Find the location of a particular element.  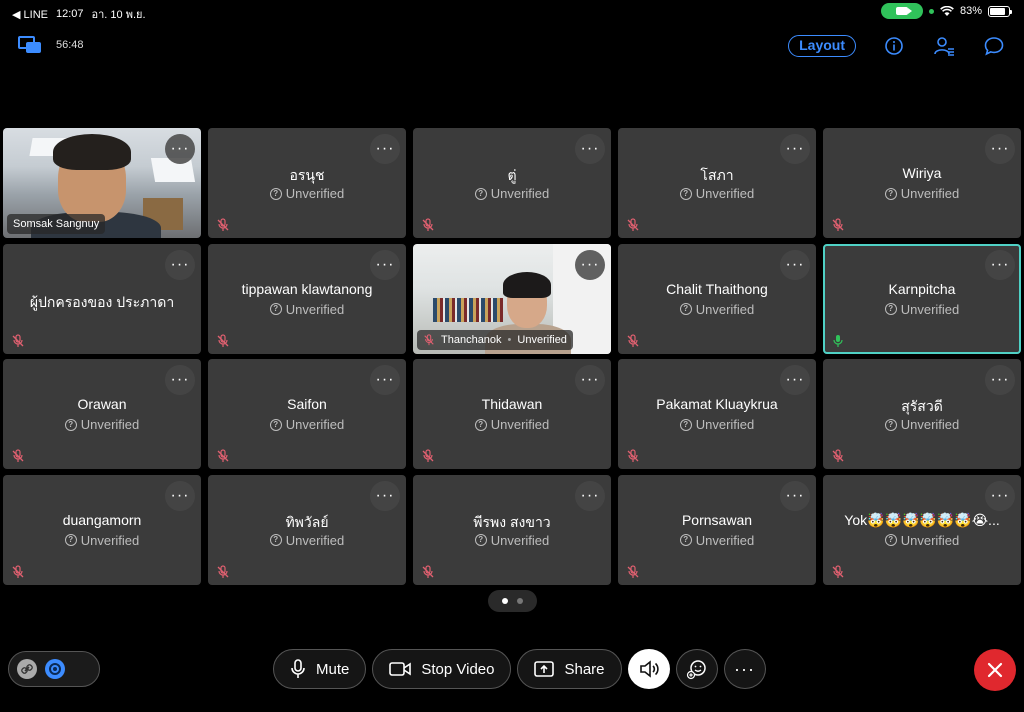

participant-tile: ··· สุรัสวดี ? Unverified is located at coordinates (922, 414).